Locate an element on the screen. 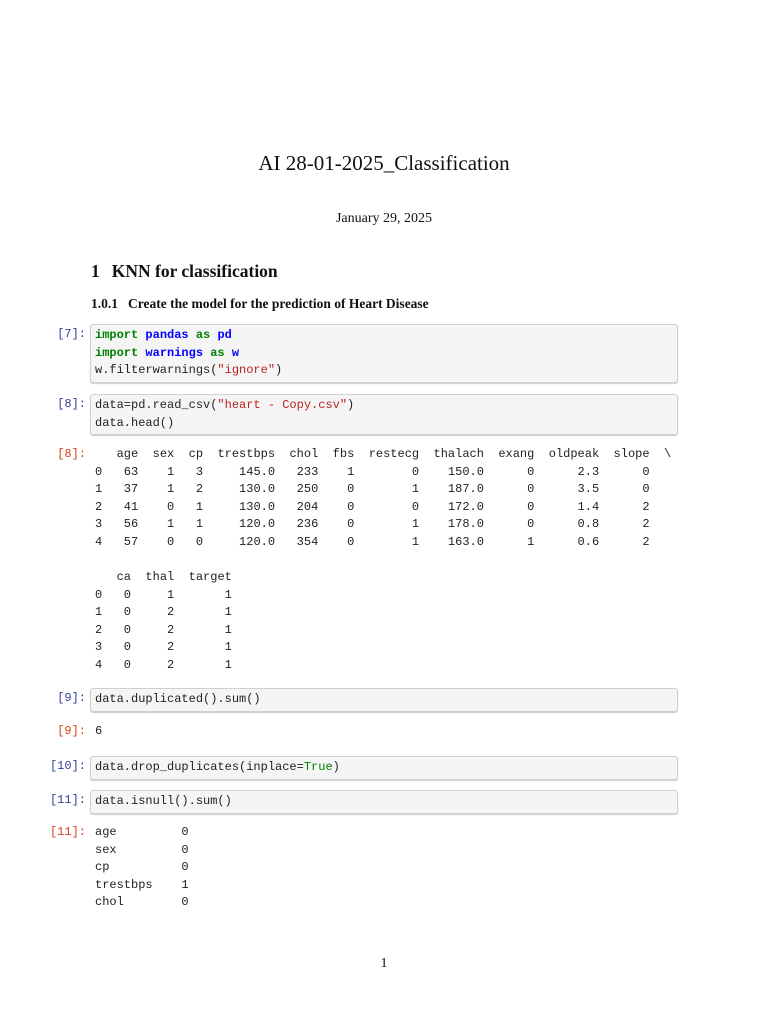  column-header: oldpeak is located at coordinates (567, 454).